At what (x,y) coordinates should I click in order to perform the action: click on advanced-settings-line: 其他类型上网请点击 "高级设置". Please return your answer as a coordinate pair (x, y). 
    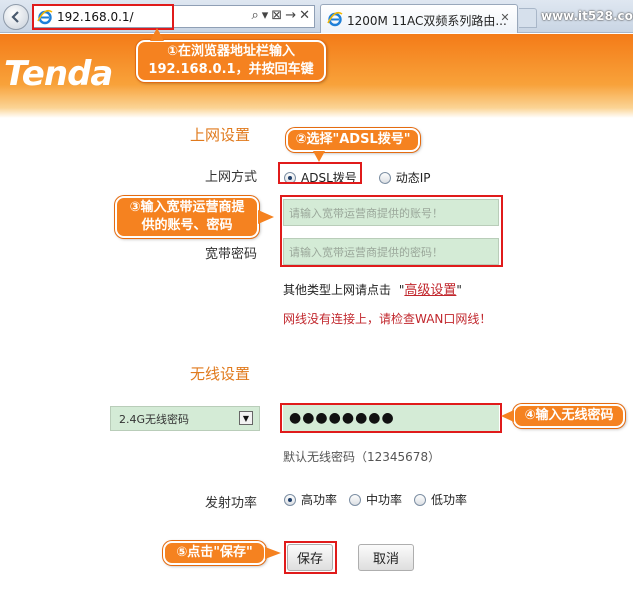
    Looking at the image, I should click on (372, 290).